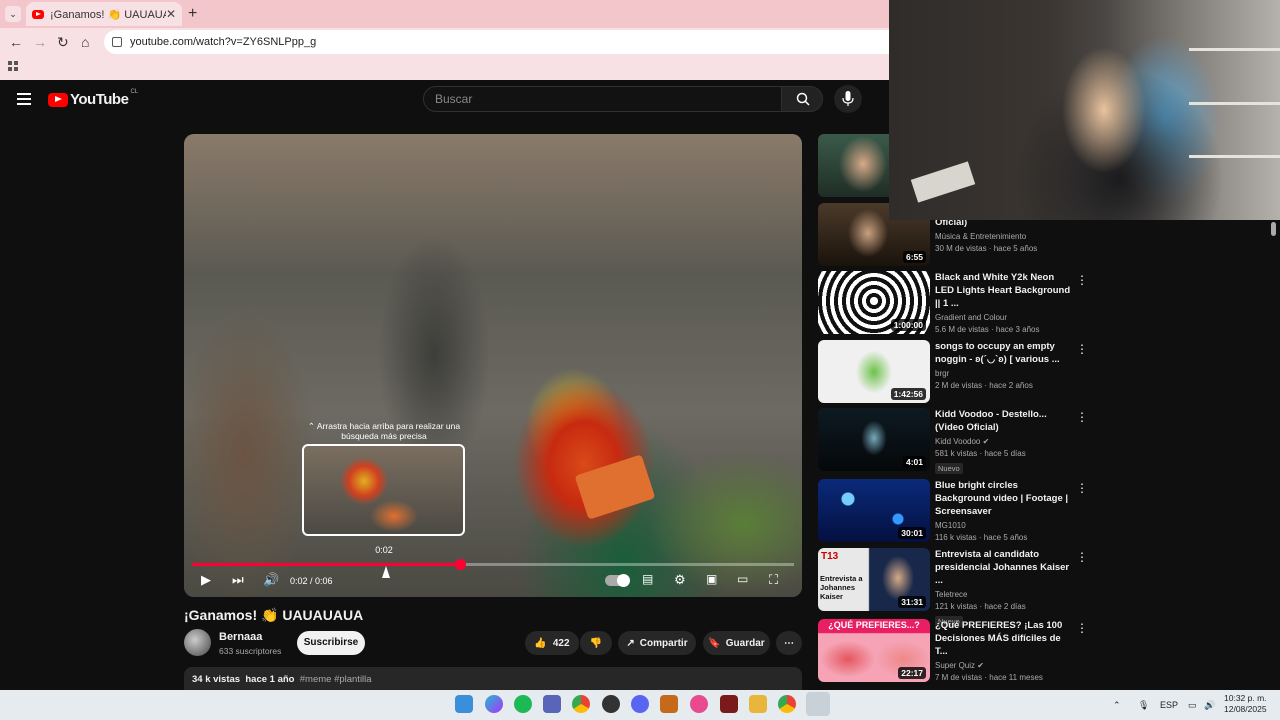 The image size is (1280, 720). I want to click on steam-icon, so click(818, 704).